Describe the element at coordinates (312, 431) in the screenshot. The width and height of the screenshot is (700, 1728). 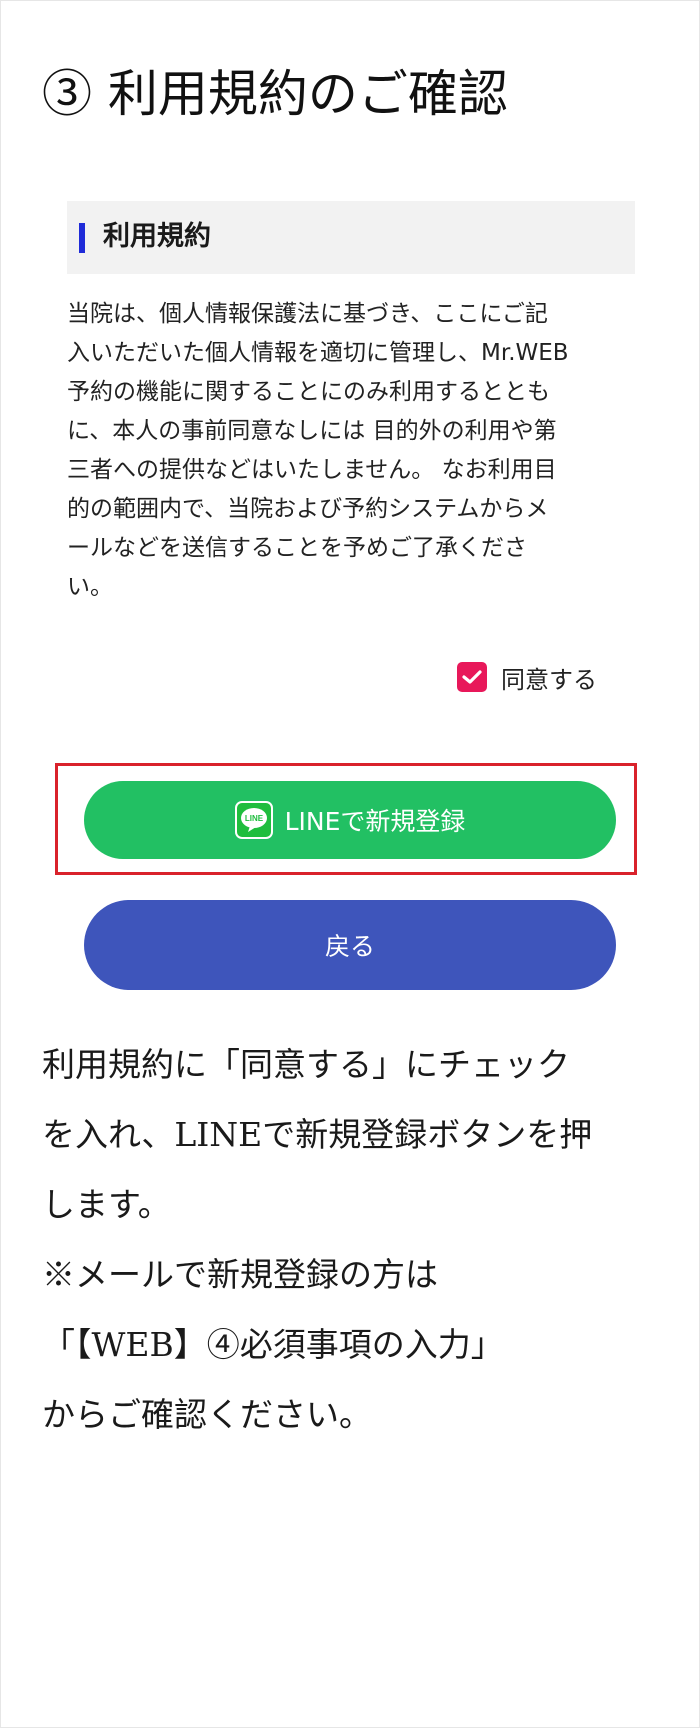
I see `terms-line: に、本人の事前同意なしには 目的外の利用や第` at that location.